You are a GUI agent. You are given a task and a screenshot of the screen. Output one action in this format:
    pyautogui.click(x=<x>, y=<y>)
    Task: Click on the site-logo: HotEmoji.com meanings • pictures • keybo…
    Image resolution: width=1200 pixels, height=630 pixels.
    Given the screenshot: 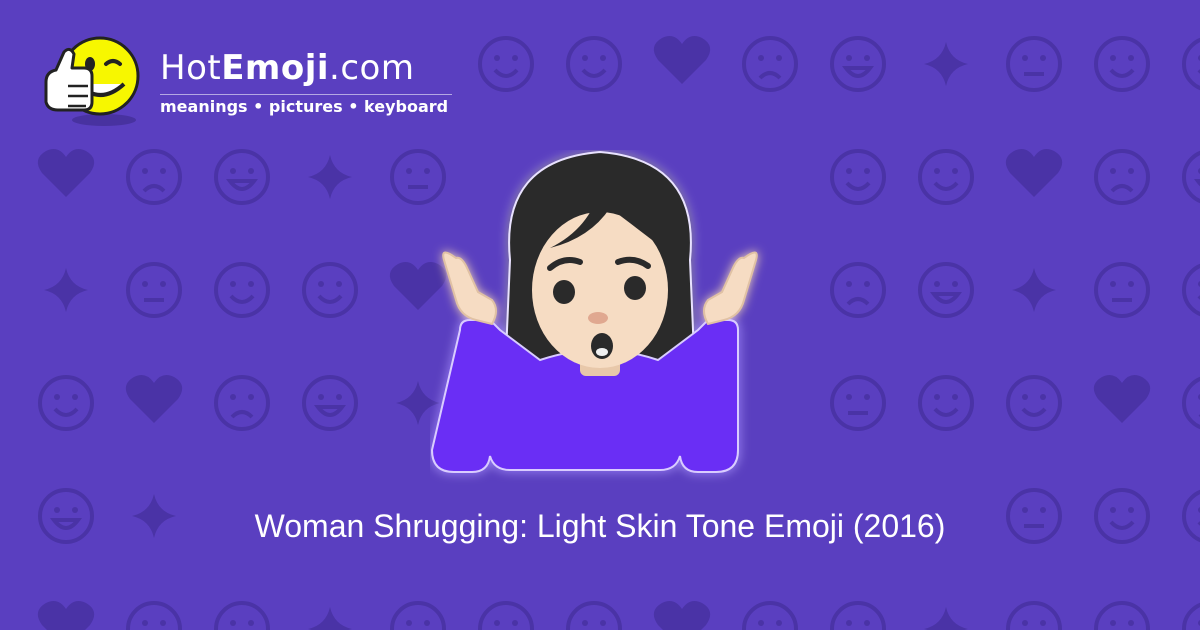 What is the action you would take?
    pyautogui.click(x=253, y=82)
    